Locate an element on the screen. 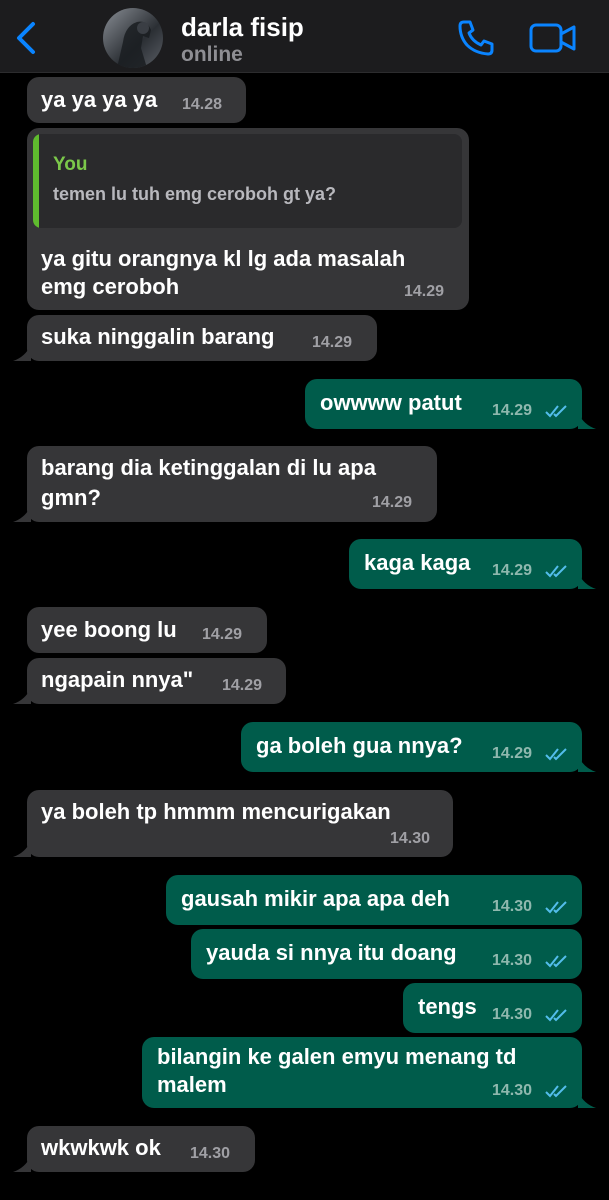 The height and width of the screenshot is (1200, 609). message-text: owwww patut is located at coordinates (391, 402).